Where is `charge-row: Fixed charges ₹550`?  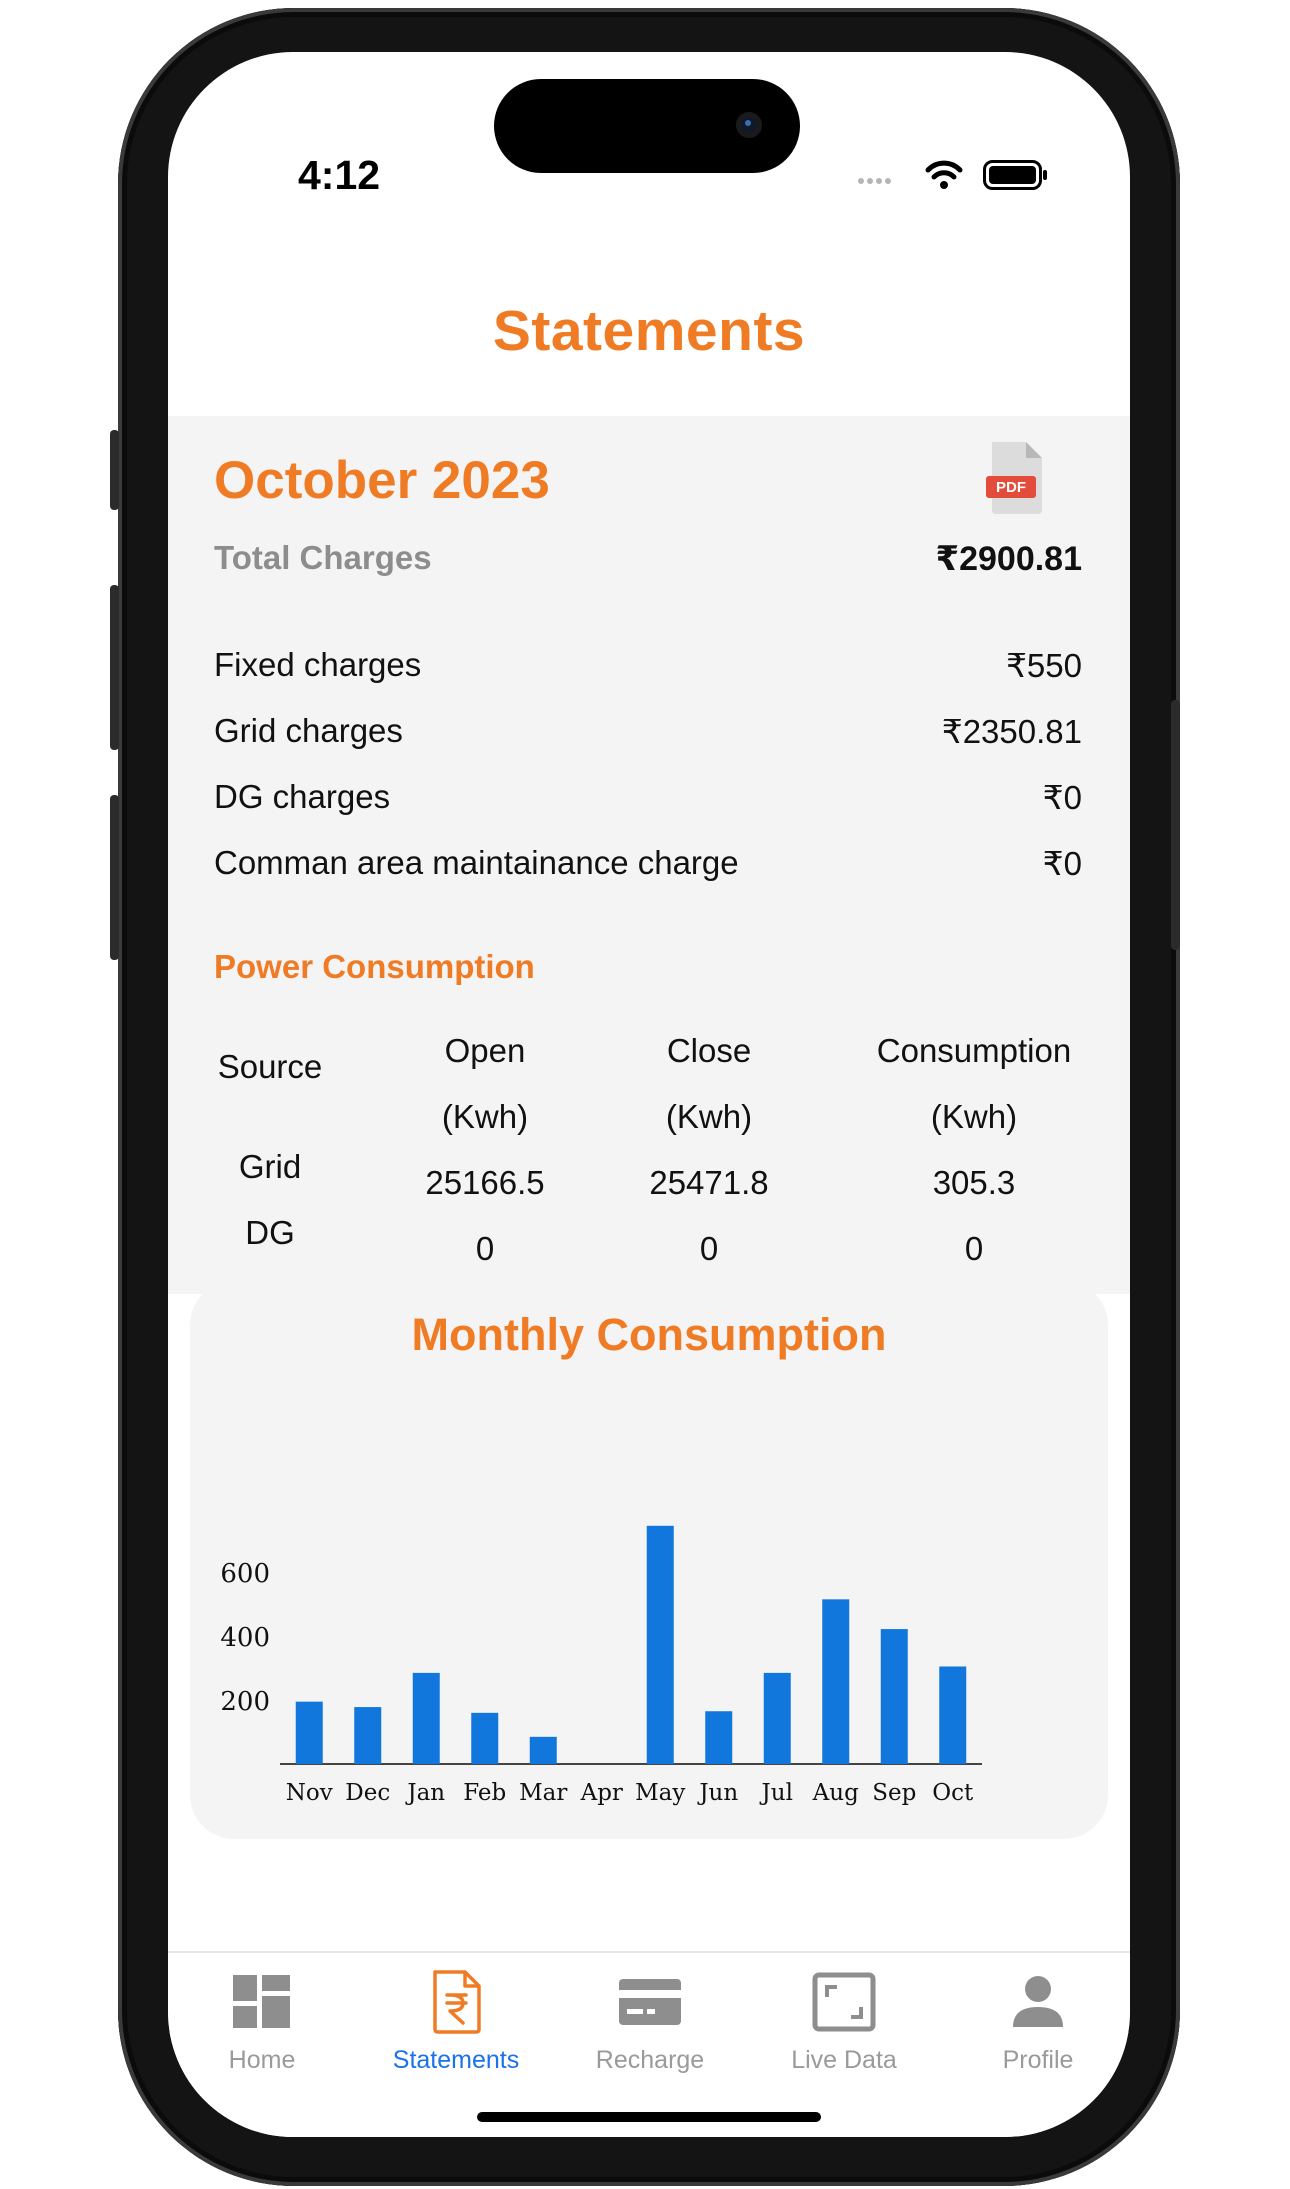
charge-row: Fixed charges ₹550 is located at coordinates (648, 668).